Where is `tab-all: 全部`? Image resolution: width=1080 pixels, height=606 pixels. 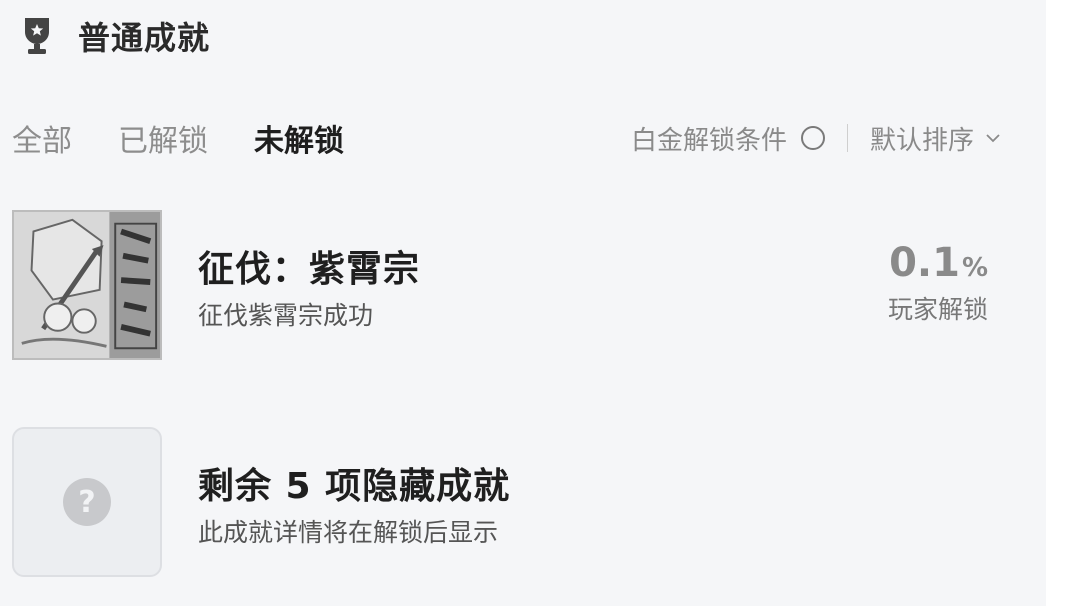
tab-all: 全部 is located at coordinates (42, 138).